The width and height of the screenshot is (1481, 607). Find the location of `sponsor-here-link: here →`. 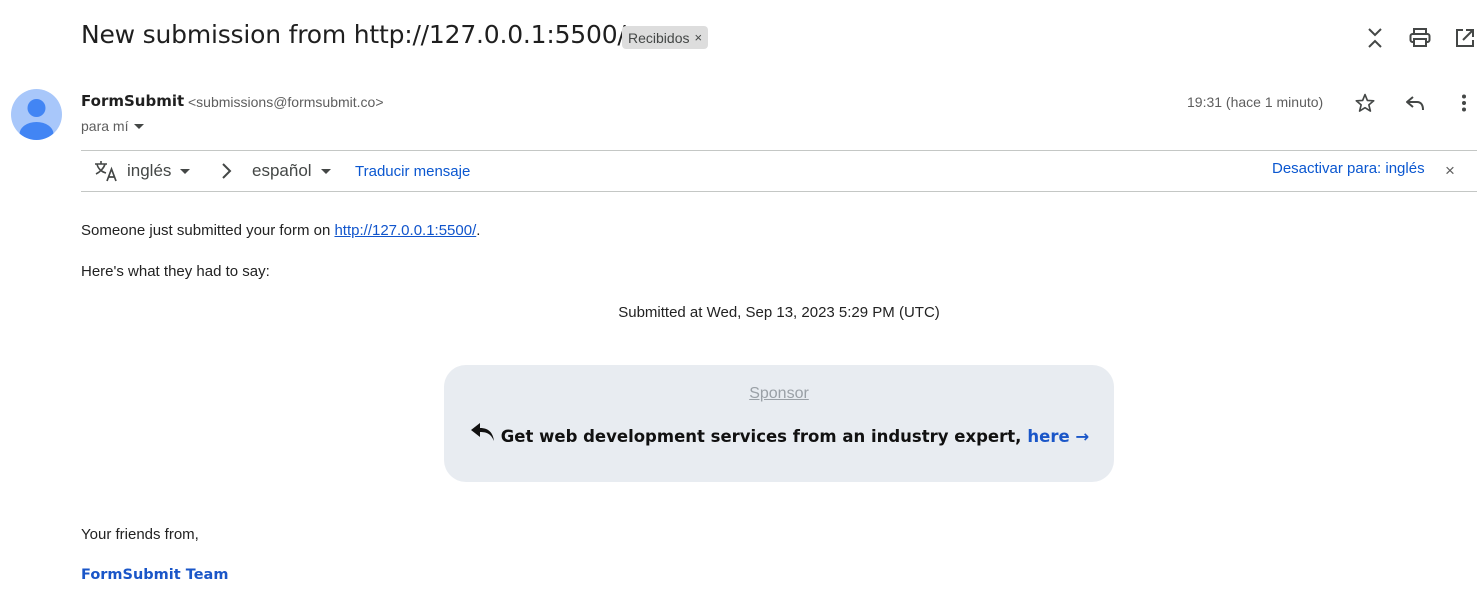

sponsor-here-link: here → is located at coordinates (1058, 436).